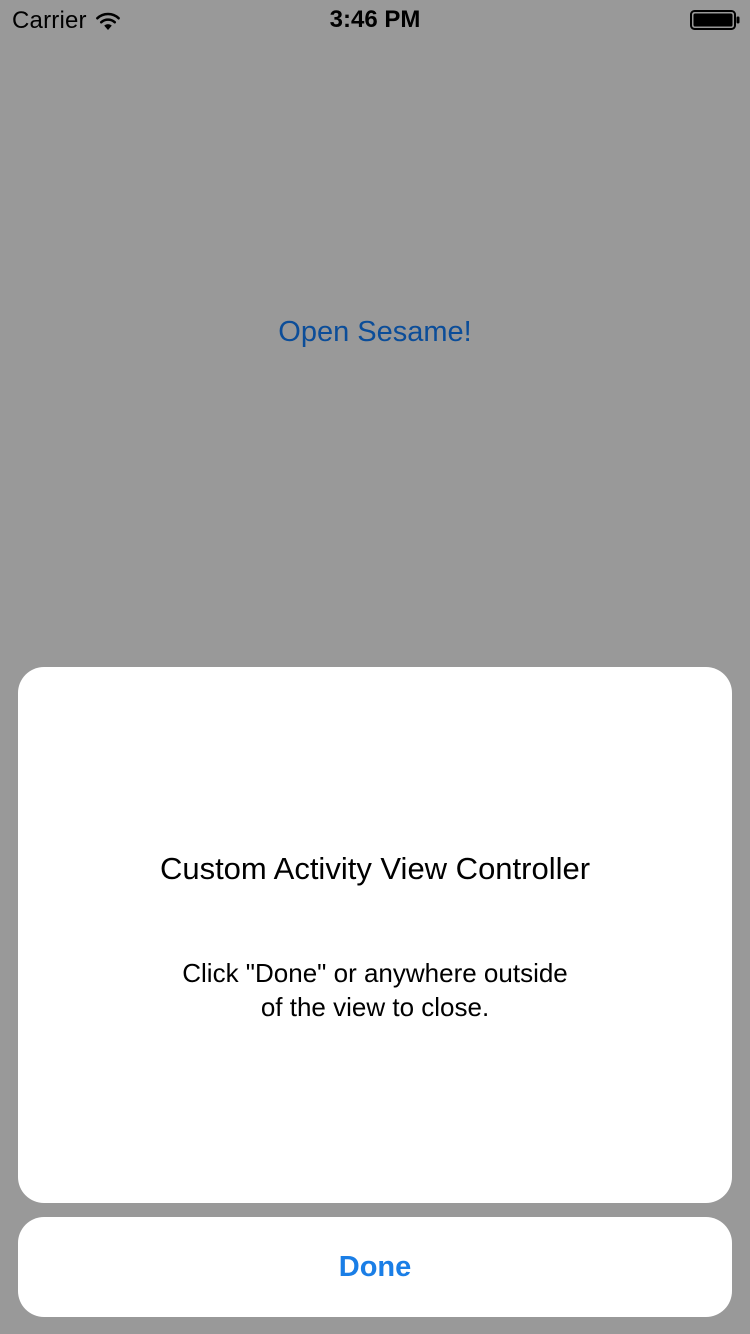 The height and width of the screenshot is (1334, 750). I want to click on status-bar: Carrier 3:46 PM, so click(375, 20).